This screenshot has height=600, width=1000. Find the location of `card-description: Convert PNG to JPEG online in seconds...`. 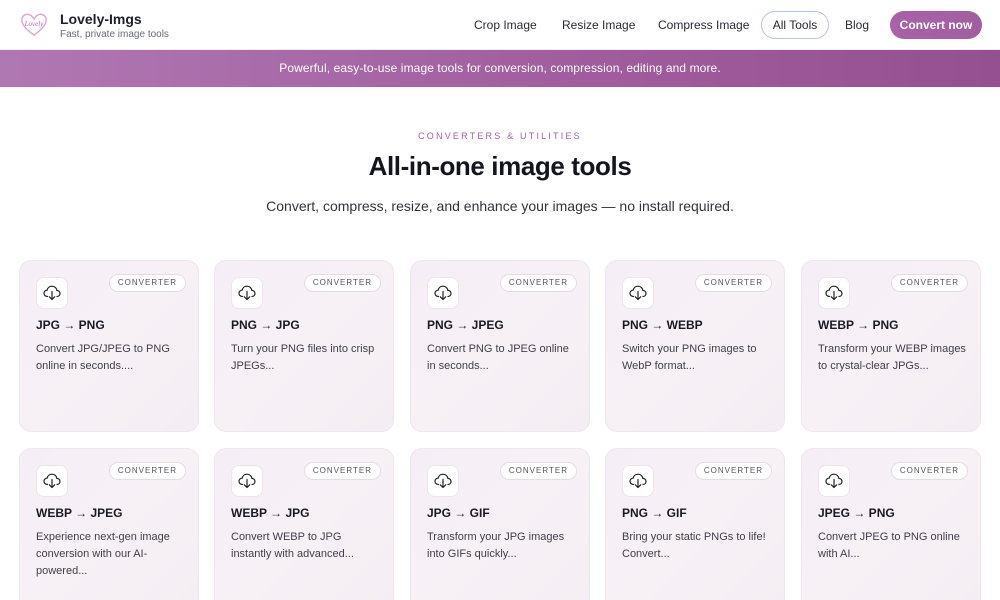

card-description: Convert PNG to JPEG online in seconds... is located at coordinates (498, 357).